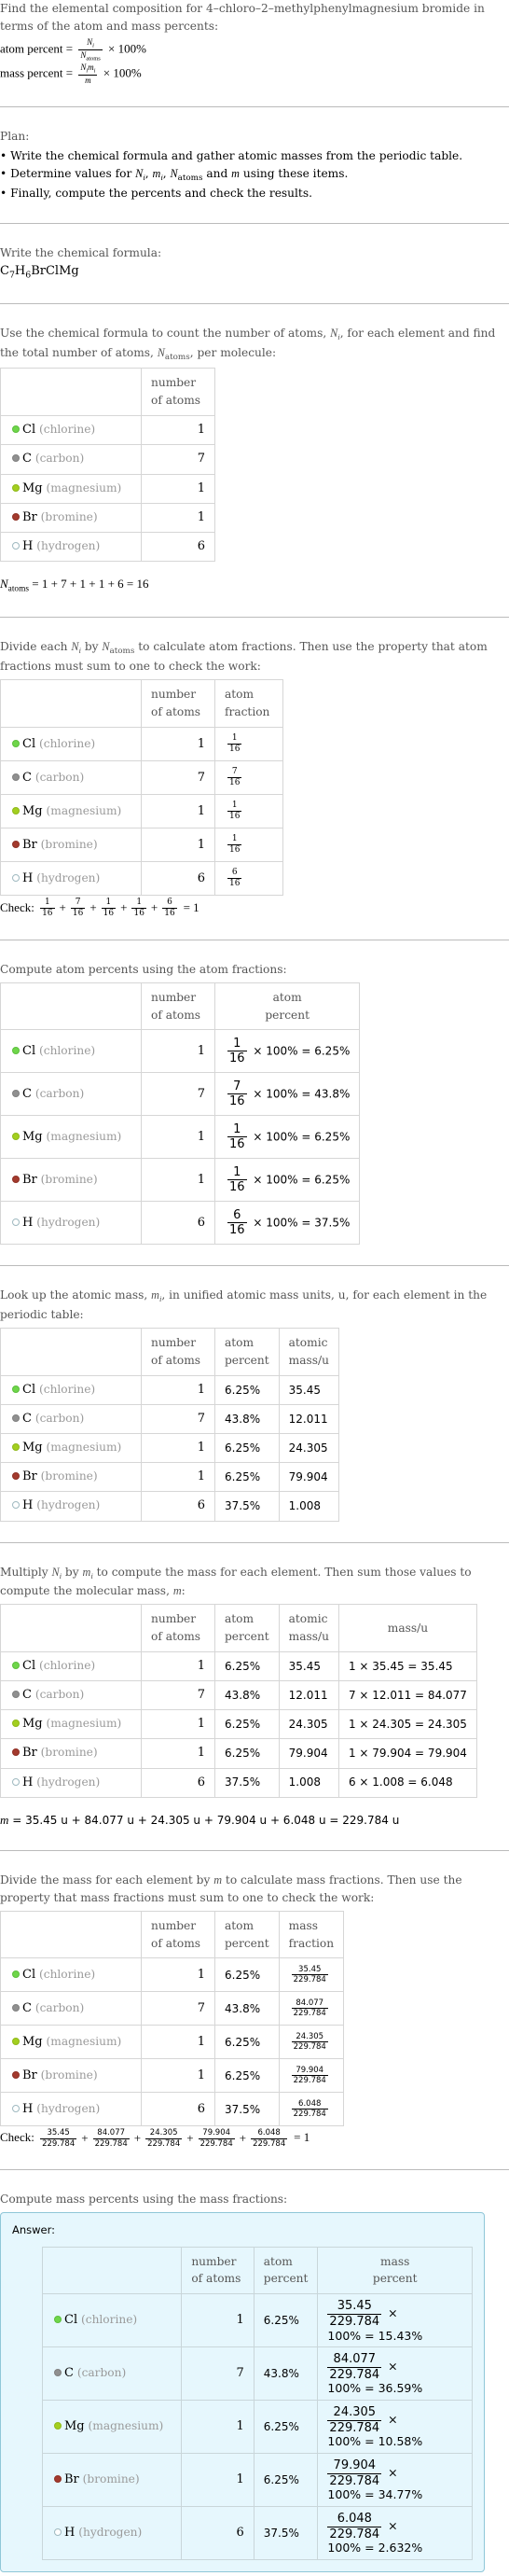 This screenshot has height=2576, width=509. What do you see at coordinates (216, 2138) in the screenshot?
I see `check-fraction: 79.904 229.784` at bounding box center [216, 2138].